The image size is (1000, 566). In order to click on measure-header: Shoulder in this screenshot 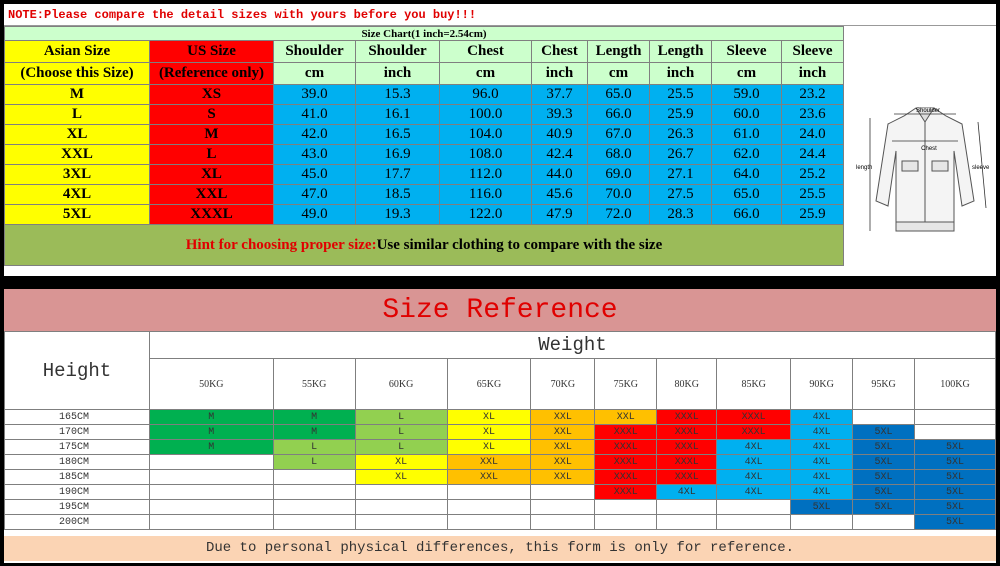, I will do `click(314, 51)`.